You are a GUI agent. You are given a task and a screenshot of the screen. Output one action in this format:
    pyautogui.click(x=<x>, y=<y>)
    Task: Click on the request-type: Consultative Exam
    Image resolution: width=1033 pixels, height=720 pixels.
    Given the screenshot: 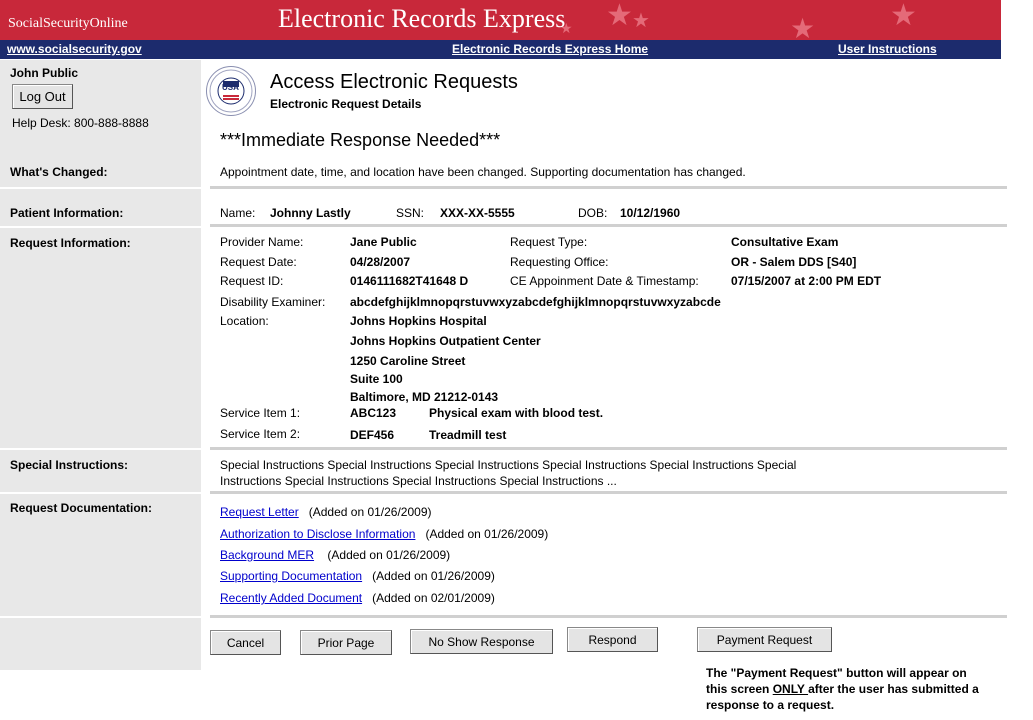 What is the action you would take?
    pyautogui.click(x=785, y=242)
    